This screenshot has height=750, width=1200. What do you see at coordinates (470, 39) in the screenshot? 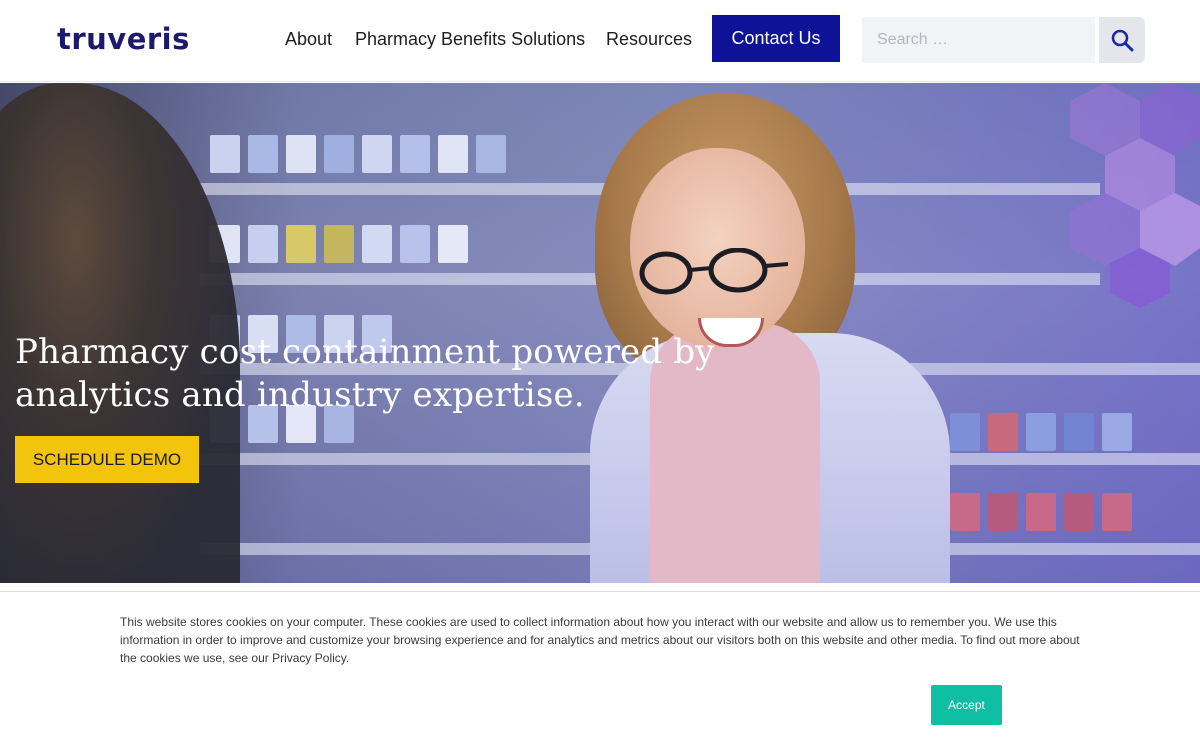
I see `nav-pharmacy-benefits-solutions: Pharmacy Benefits Solutions` at bounding box center [470, 39].